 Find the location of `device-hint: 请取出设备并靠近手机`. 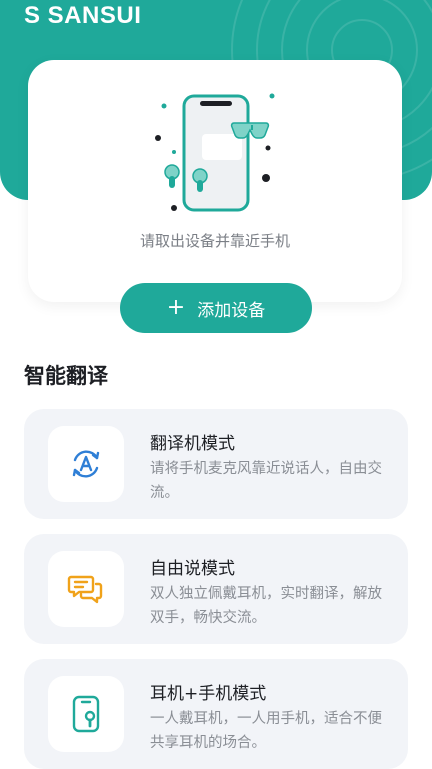

device-hint: 请取出设备并靠近手机 is located at coordinates (214, 241).